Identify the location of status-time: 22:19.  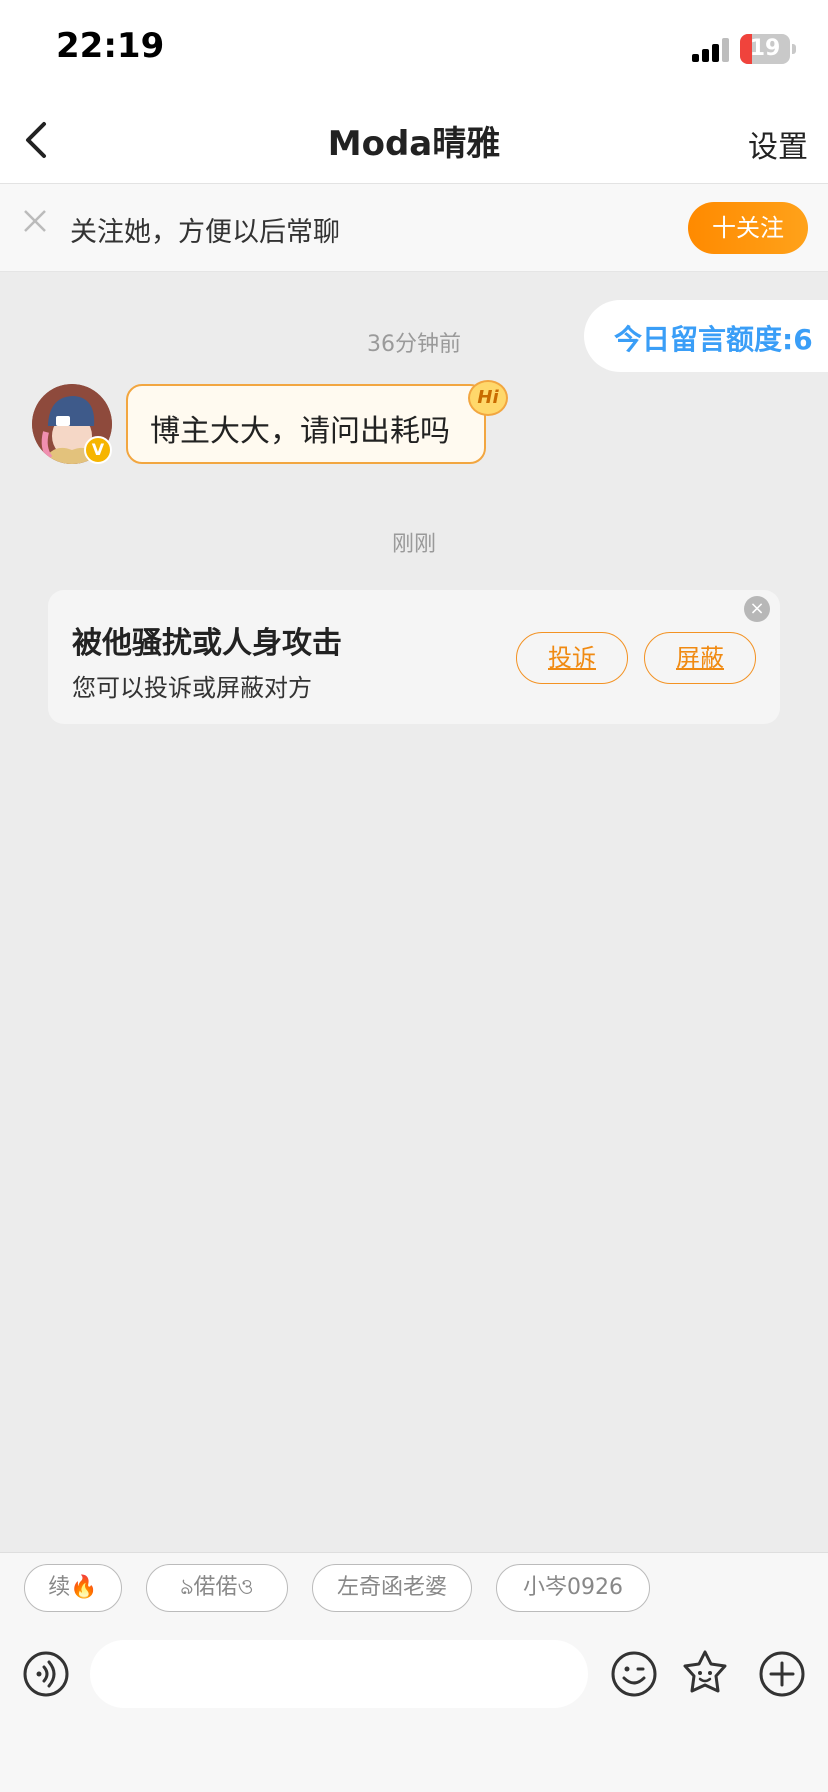
(110, 46).